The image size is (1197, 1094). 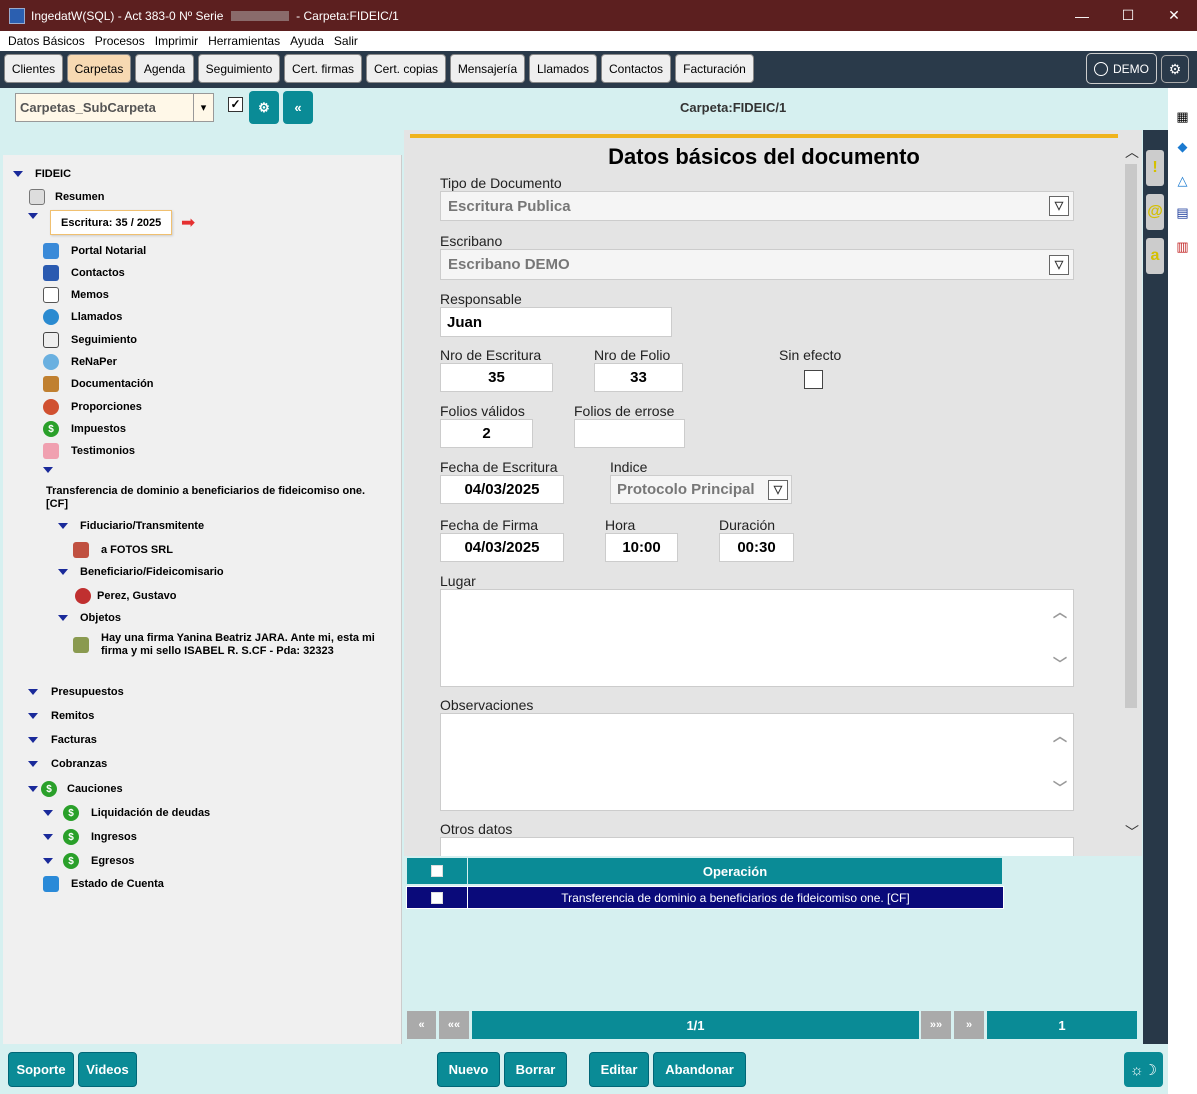 What do you see at coordinates (92, 407) in the screenshot?
I see `tree-proporciones: Proporciones` at bounding box center [92, 407].